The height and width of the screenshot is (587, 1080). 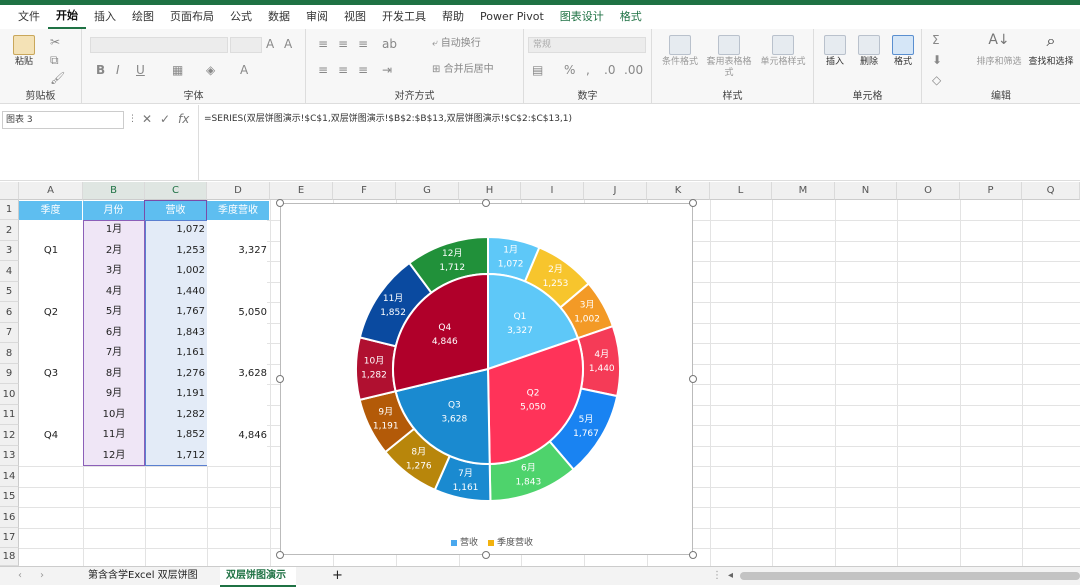 I want to click on conditional-format-button: 条件格式, so click(x=680, y=51).